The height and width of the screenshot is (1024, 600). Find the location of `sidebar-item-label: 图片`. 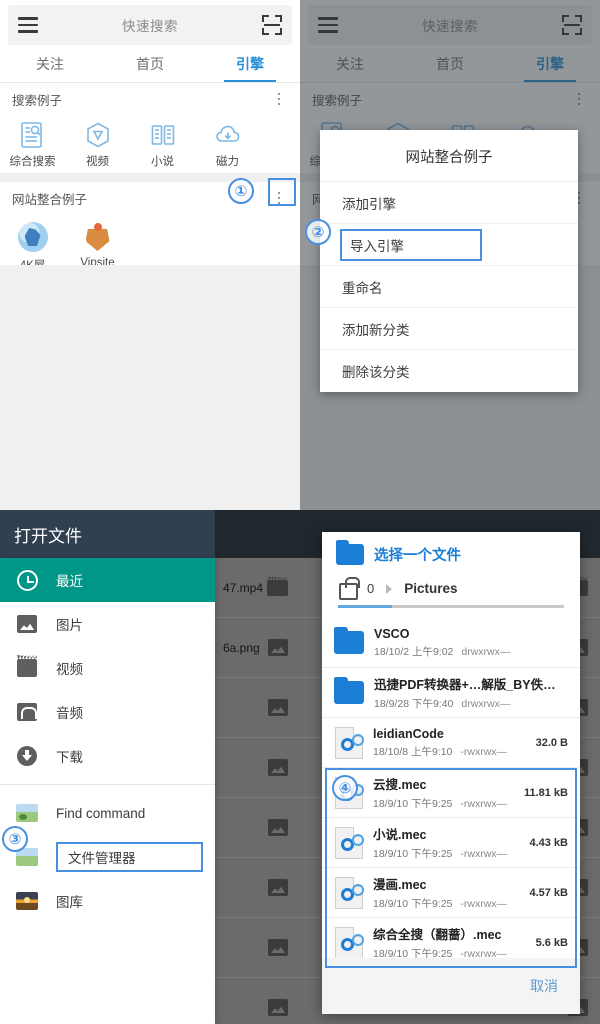

sidebar-item-label: 图片 is located at coordinates (69, 625).